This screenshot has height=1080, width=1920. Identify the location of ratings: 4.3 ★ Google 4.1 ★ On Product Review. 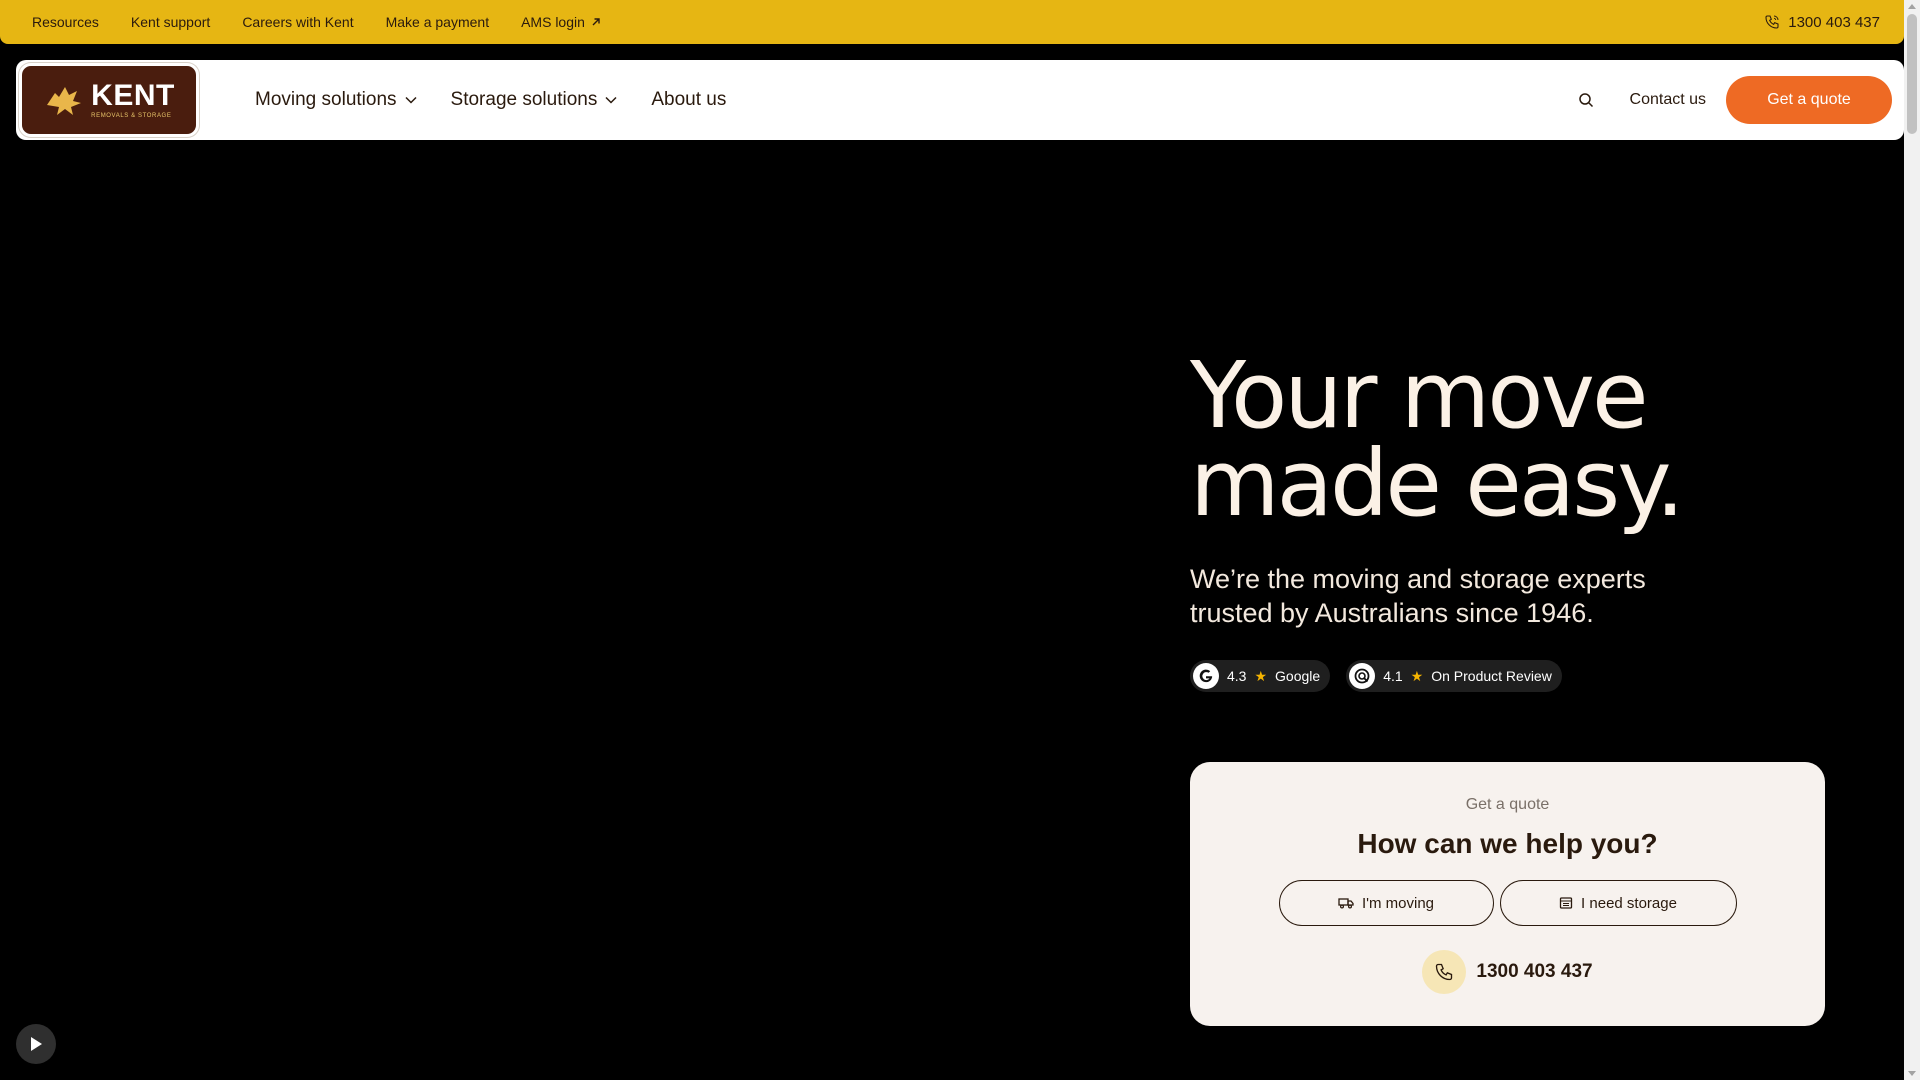
(1510, 676).